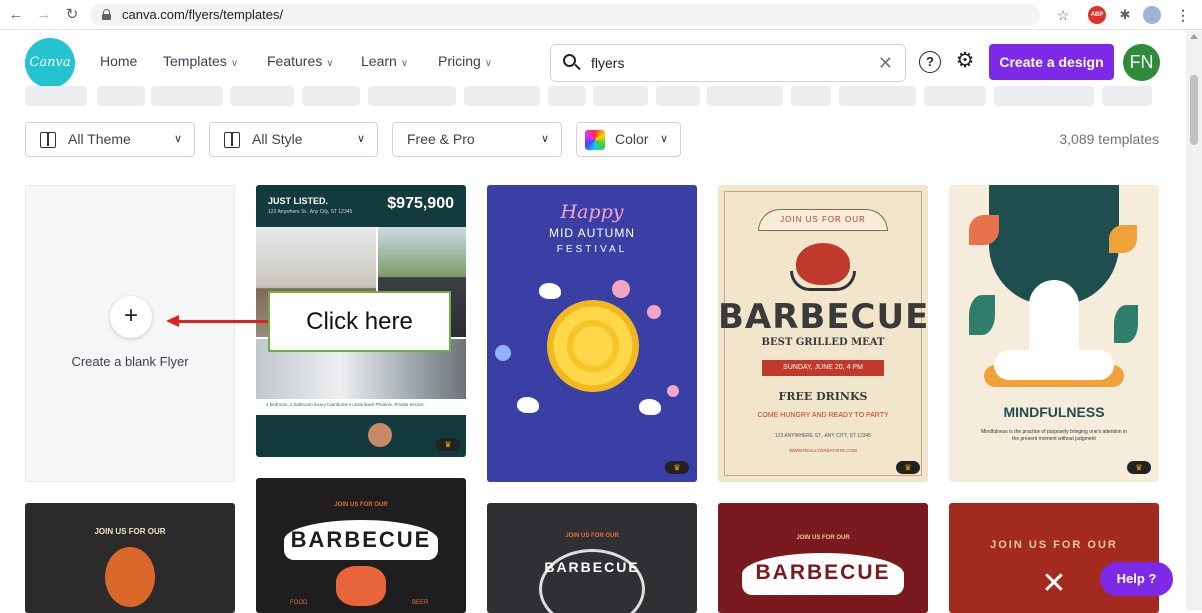  What do you see at coordinates (110, 139) in the screenshot?
I see `theme-filter: All Theme ∨` at bounding box center [110, 139].